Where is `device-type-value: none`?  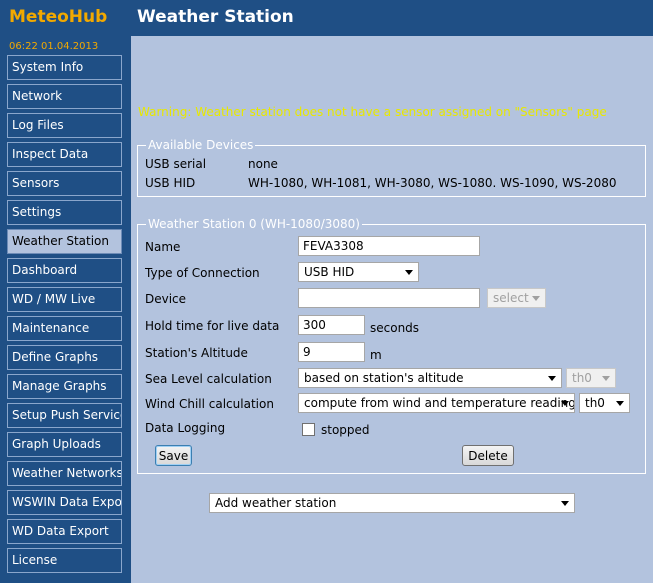
device-type-value: none is located at coordinates (263, 164).